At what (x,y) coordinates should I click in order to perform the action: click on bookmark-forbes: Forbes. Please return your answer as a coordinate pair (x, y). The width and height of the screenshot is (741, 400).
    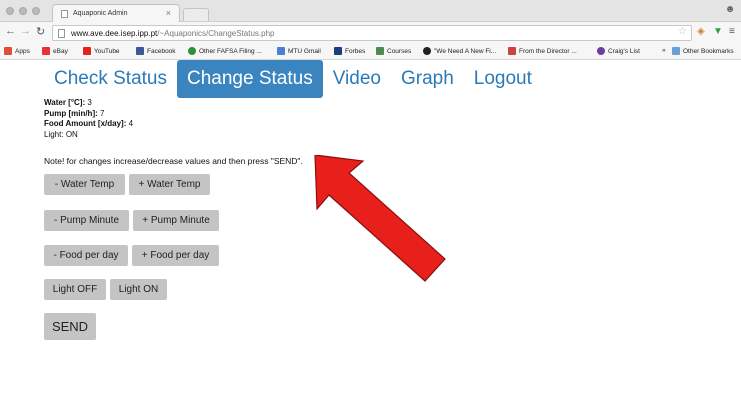
    Looking at the image, I should click on (349, 51).